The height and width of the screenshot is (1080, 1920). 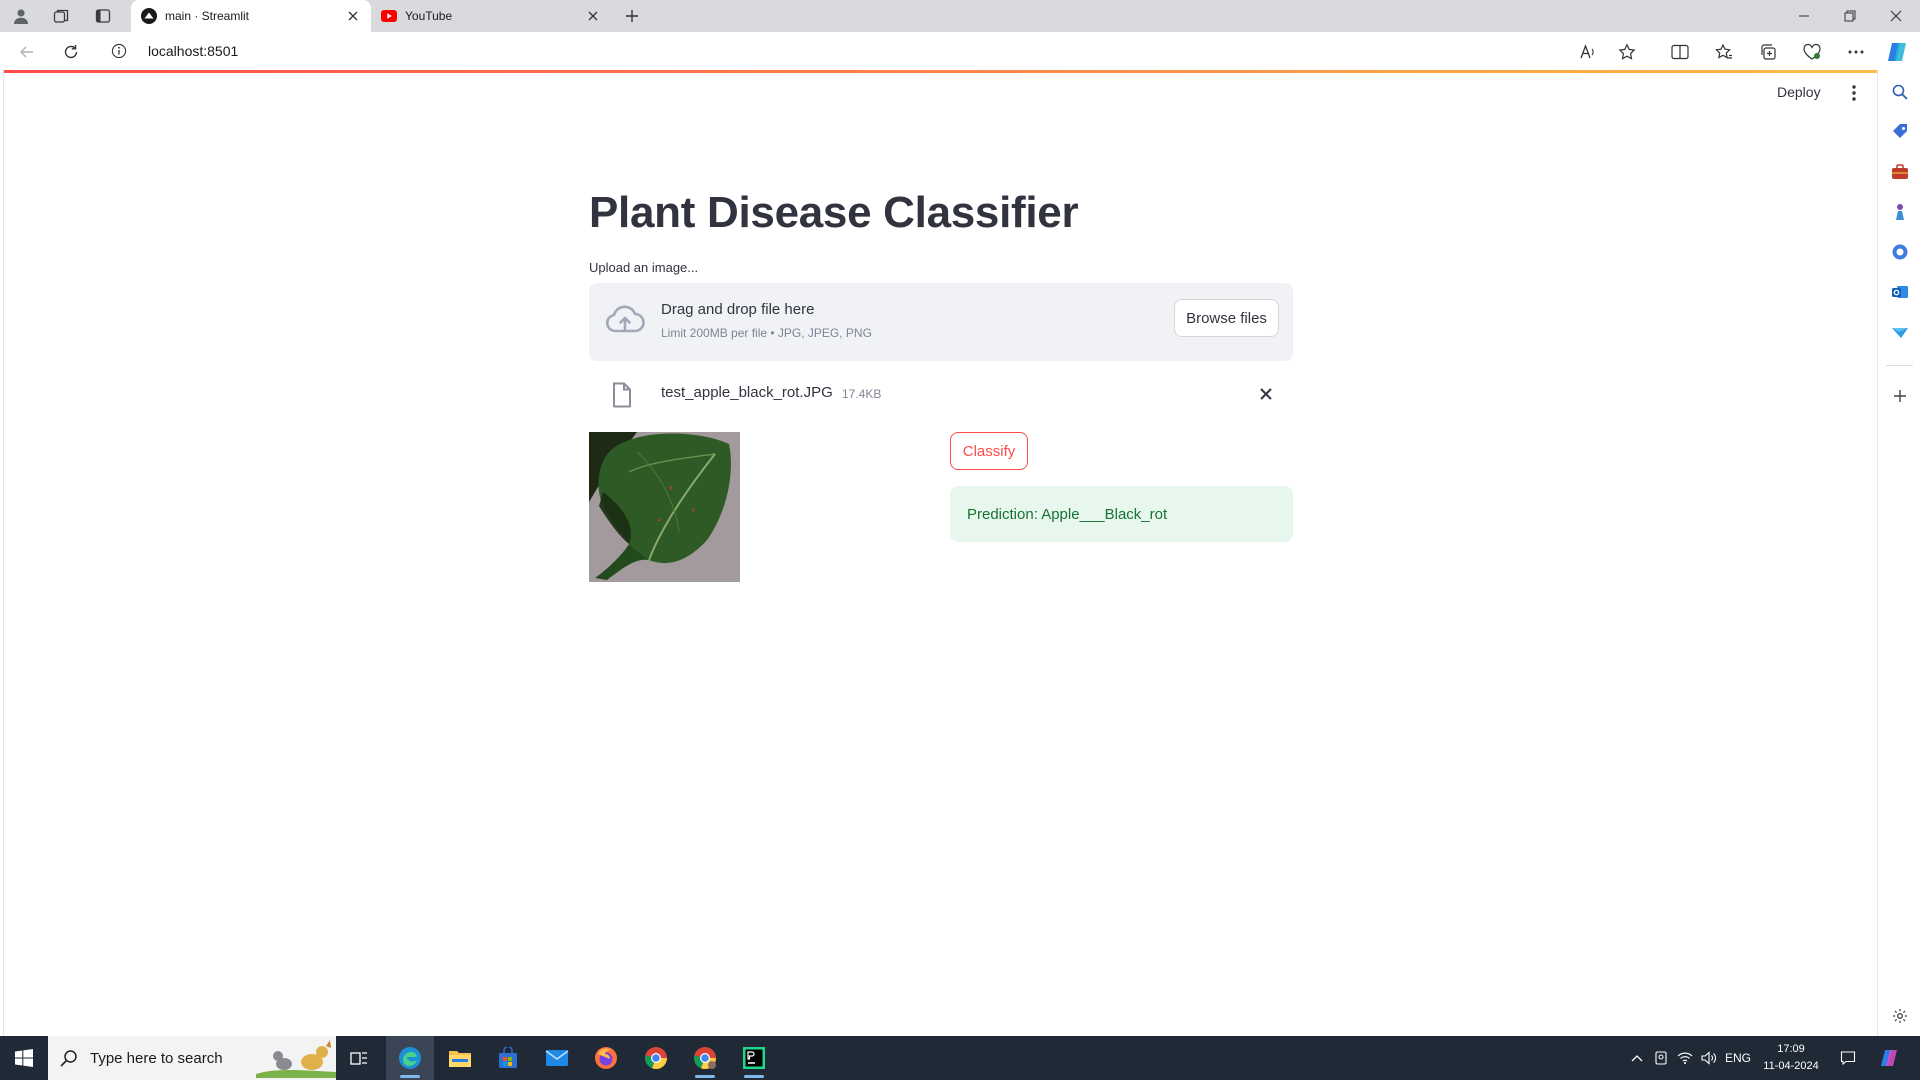 I want to click on taskbar-search-box: Type here to search, so click(x=192, y=1058).